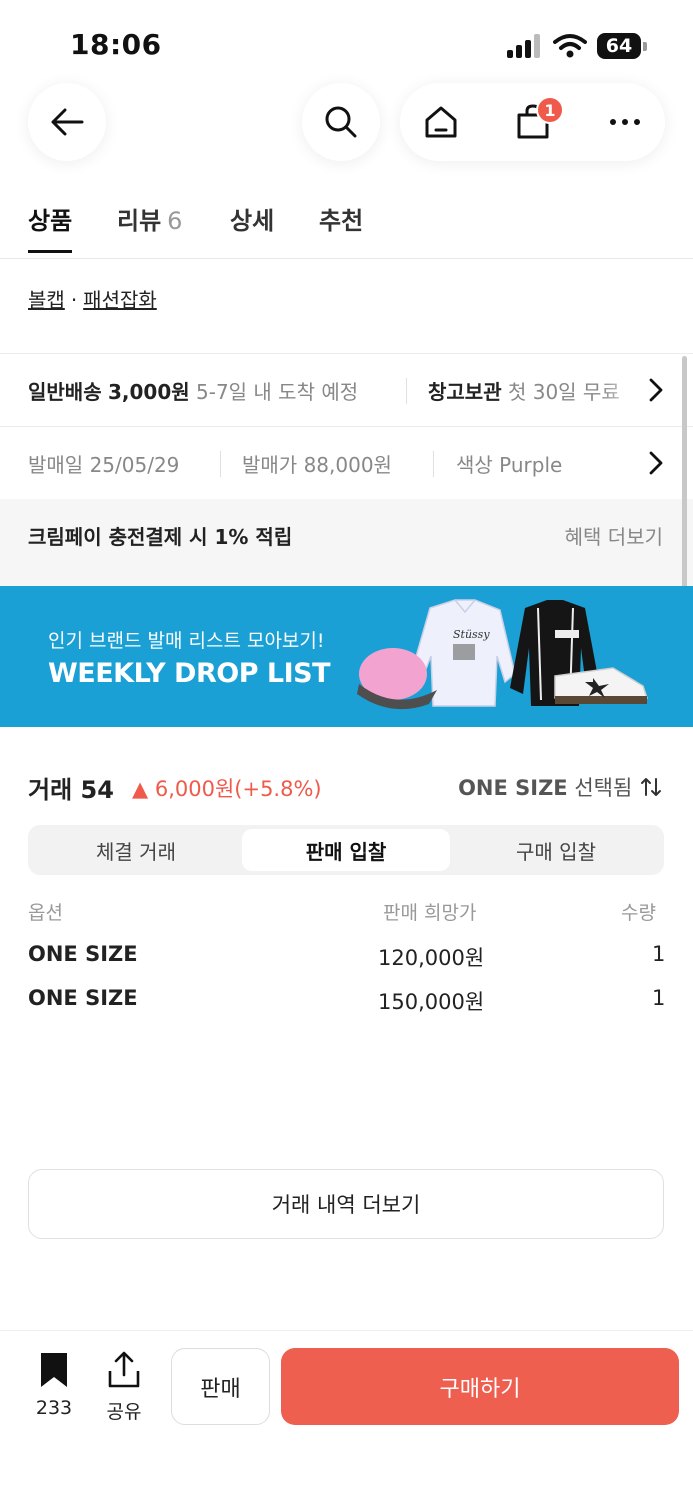 The image size is (693, 1500). What do you see at coordinates (140, 789) in the screenshot?
I see `up-arrow-icon: ▲` at bounding box center [140, 789].